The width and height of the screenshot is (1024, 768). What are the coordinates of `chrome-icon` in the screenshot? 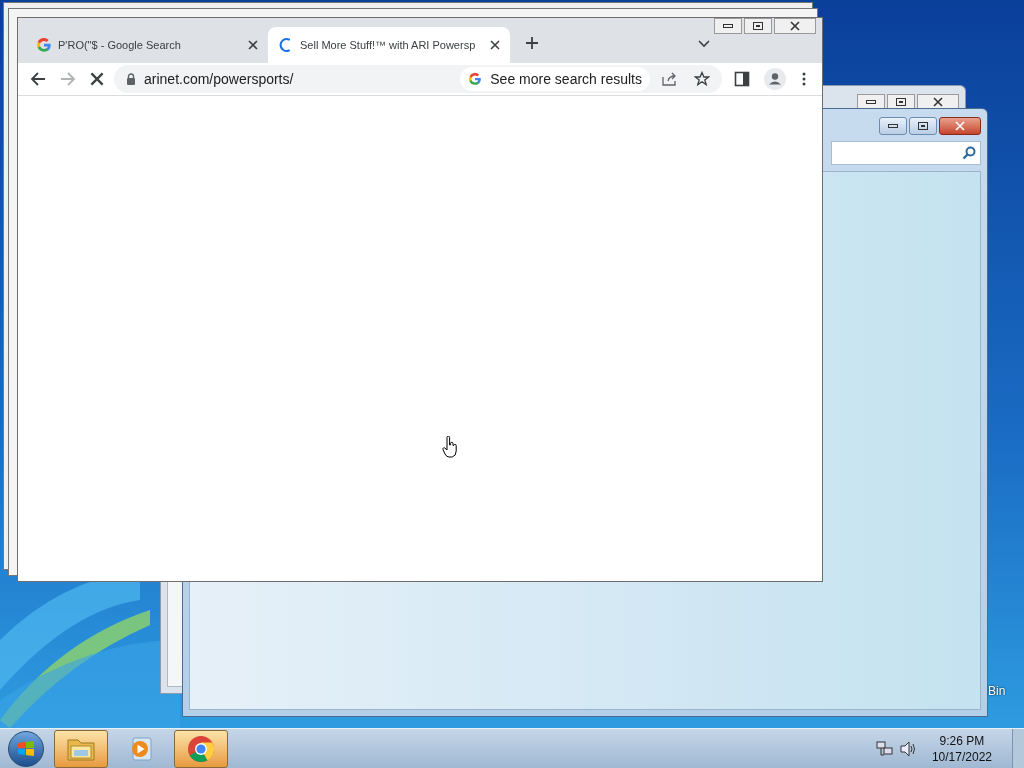 It's located at (201, 748).